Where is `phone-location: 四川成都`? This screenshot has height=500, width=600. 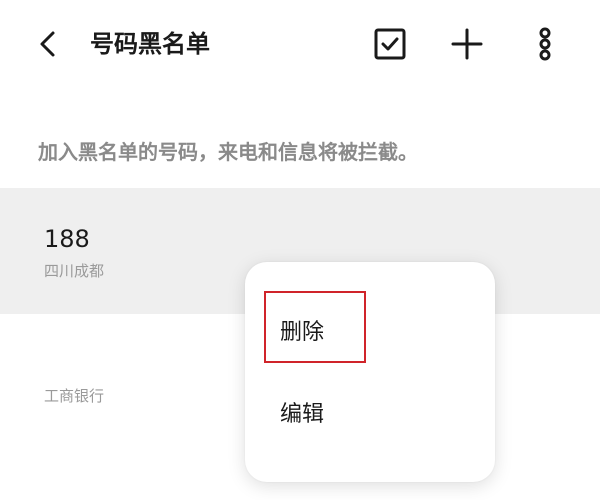
phone-location: 四川成都 is located at coordinates (74, 271).